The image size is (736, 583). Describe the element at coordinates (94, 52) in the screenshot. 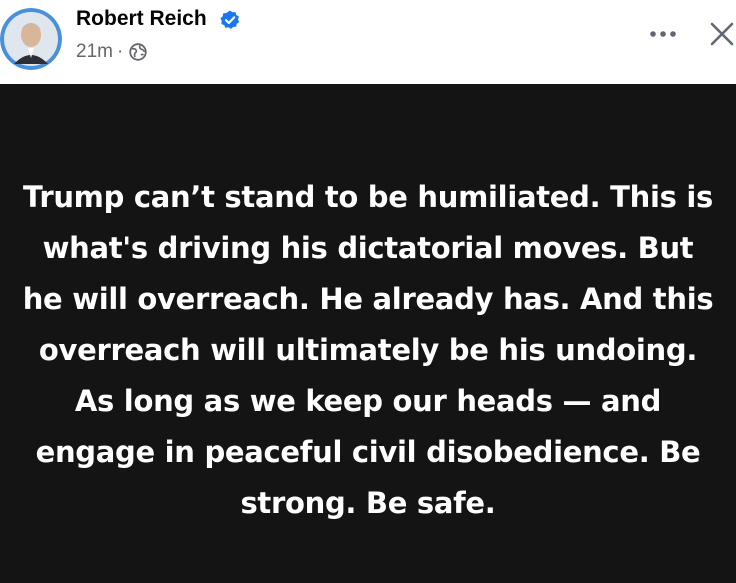

I see `post-timestamp: 21m` at that location.